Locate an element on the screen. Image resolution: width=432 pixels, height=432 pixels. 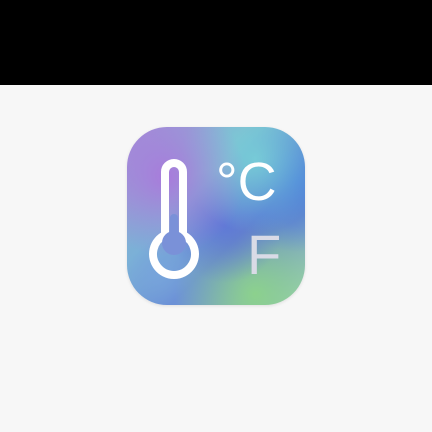
thermometer-temperature-converter-icon: °C F is located at coordinates (215, 219).